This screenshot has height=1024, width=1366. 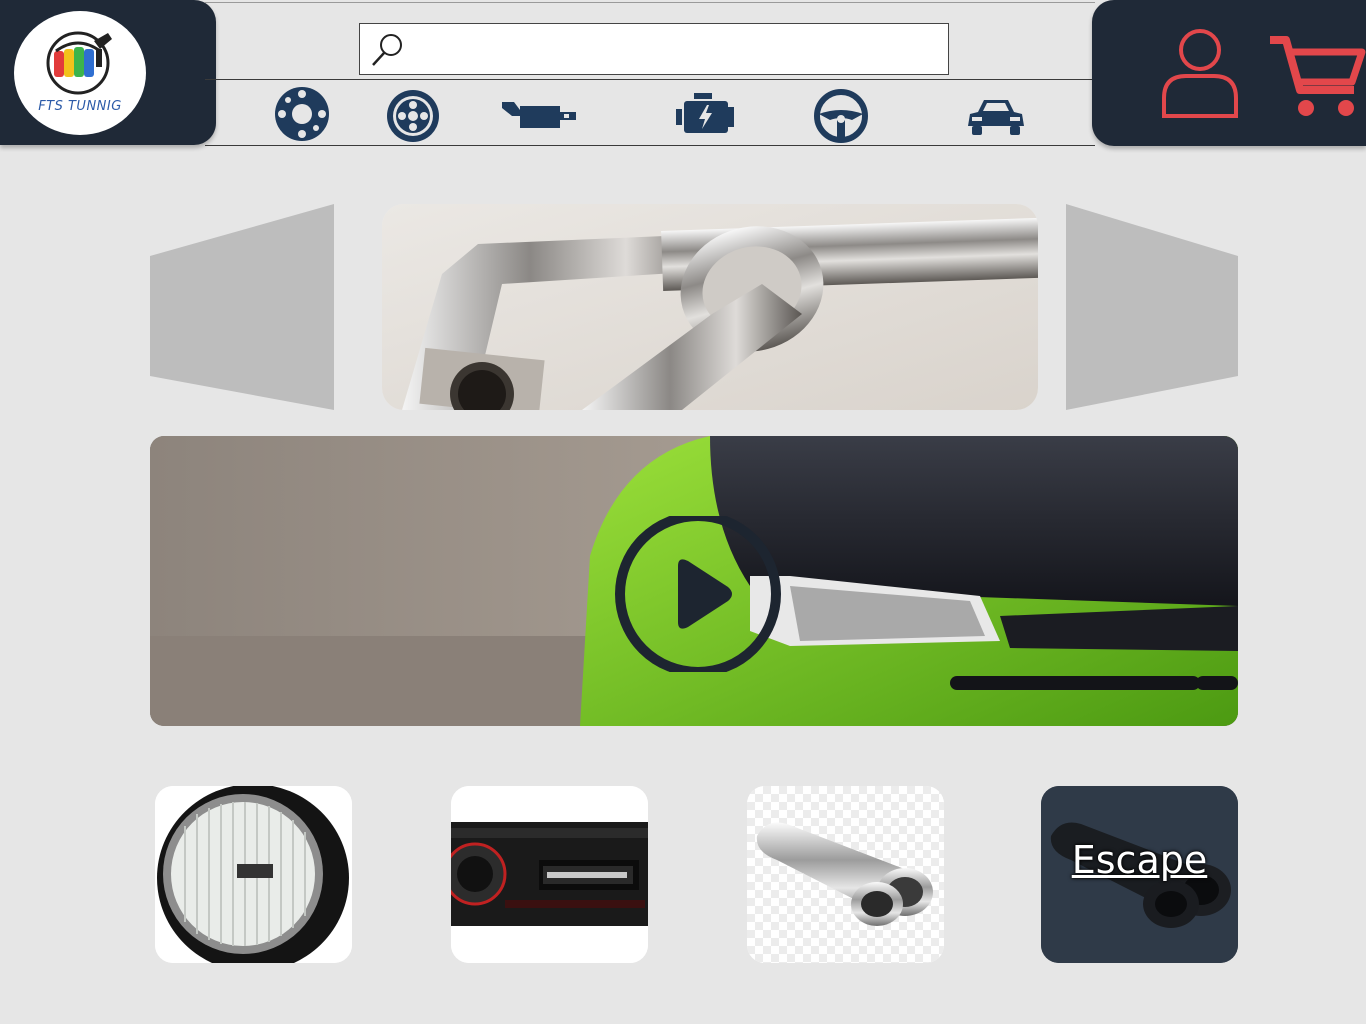 I want to click on product-label-escape: Escape, so click(x=1139, y=860).